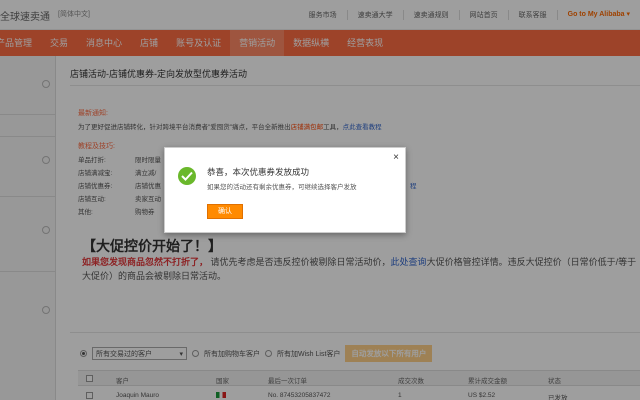  Describe the element at coordinates (258, 172) in the screenshot. I see `dialog-title: 恭喜，本次优惠券发放成功` at that location.